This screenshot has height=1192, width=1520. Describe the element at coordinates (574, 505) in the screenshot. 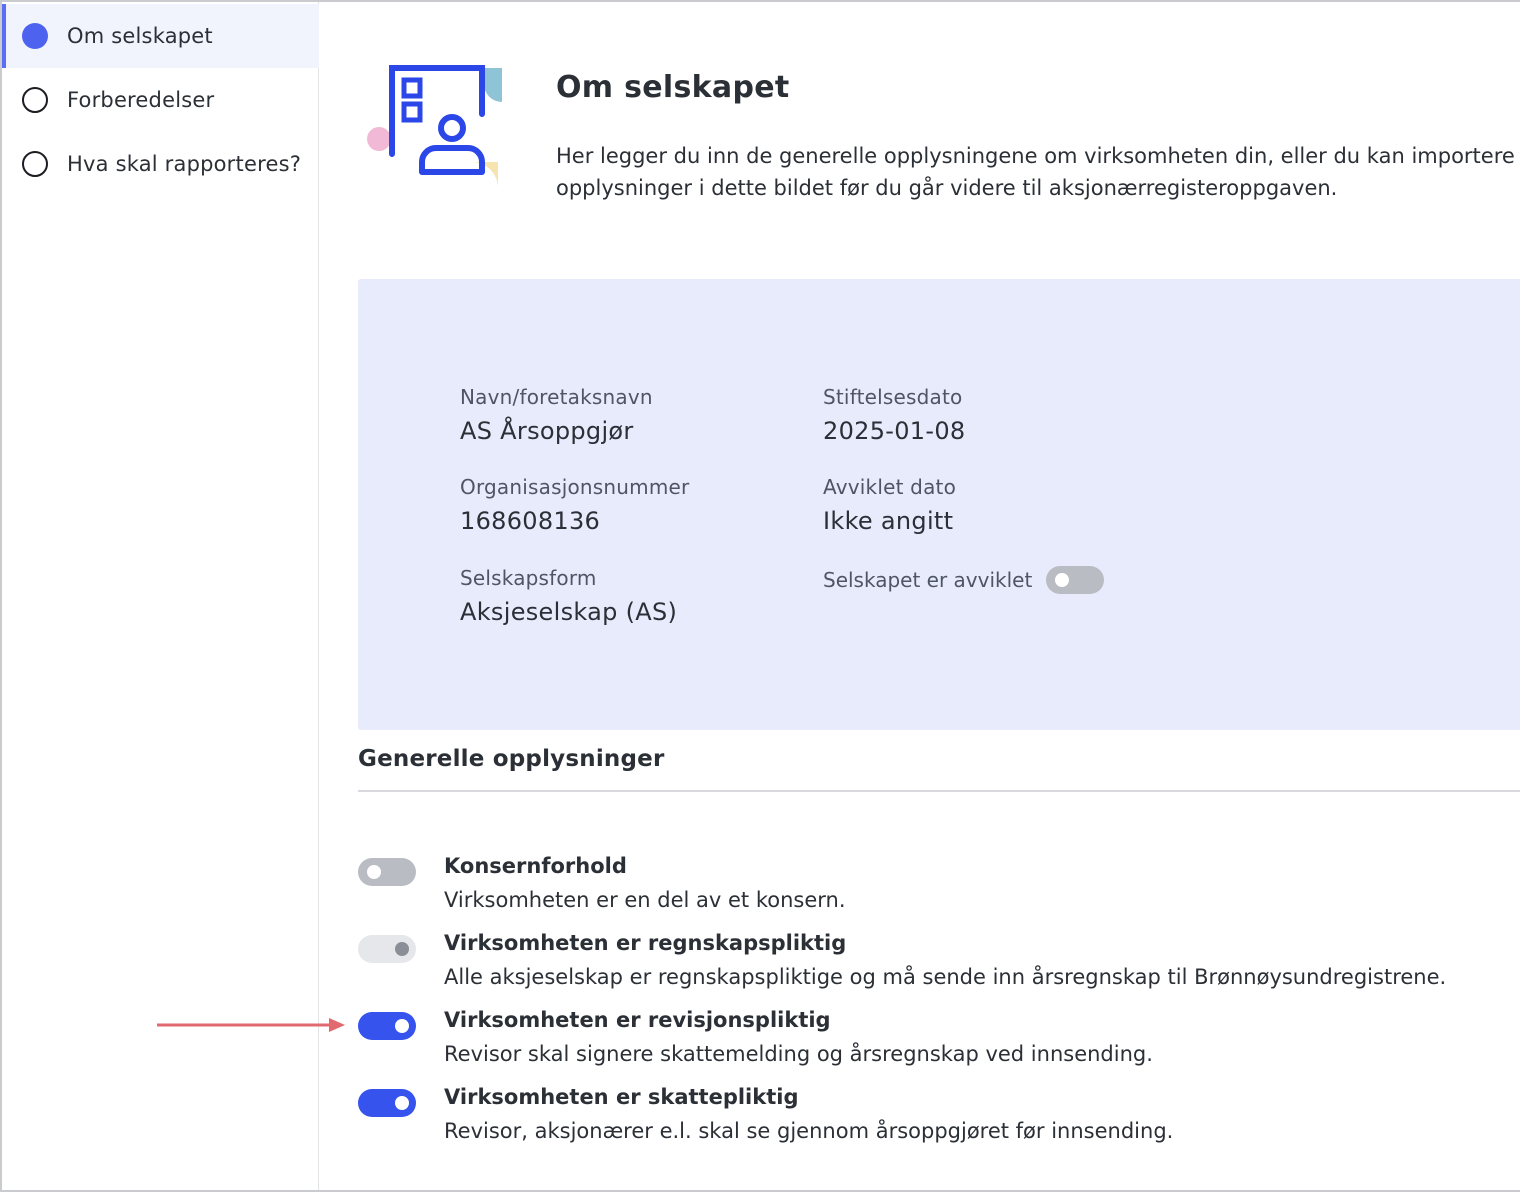

I see `org-number-field: Organisasjonsnummer 168608136` at that location.